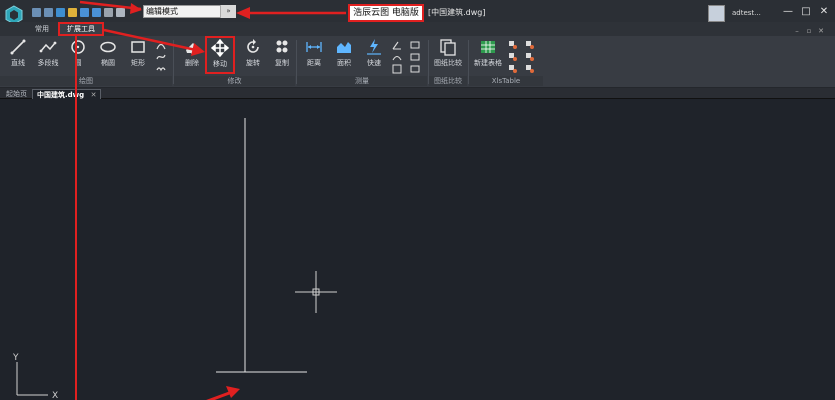  Describe the element at coordinates (108, 12) in the screenshot. I see `print-icon` at that location.